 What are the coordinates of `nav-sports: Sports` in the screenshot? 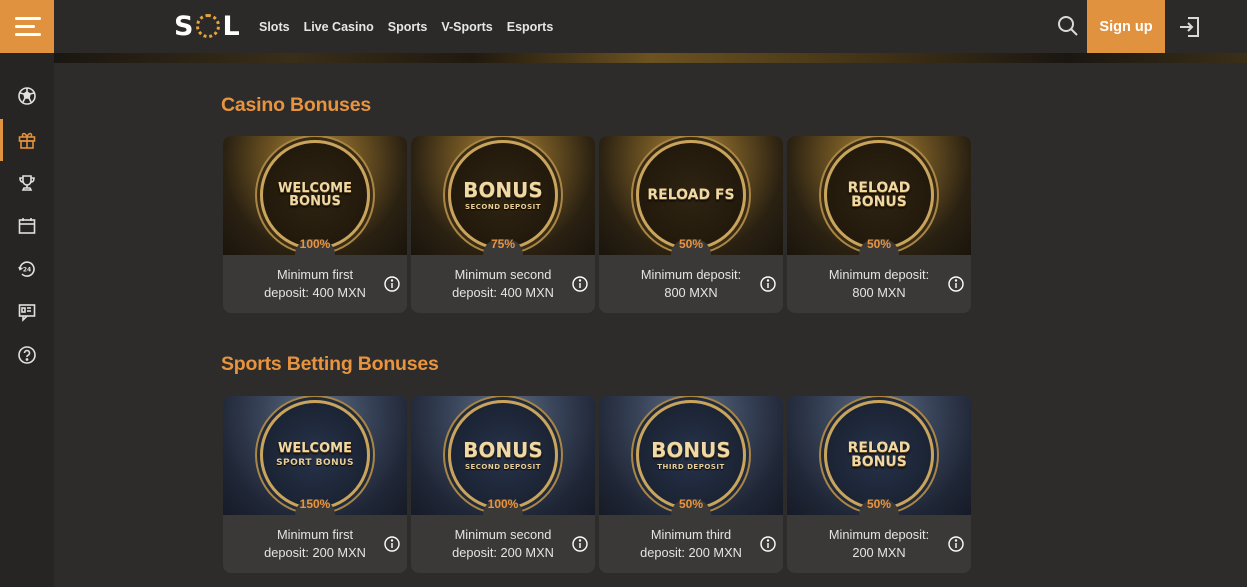 It's located at (408, 27).